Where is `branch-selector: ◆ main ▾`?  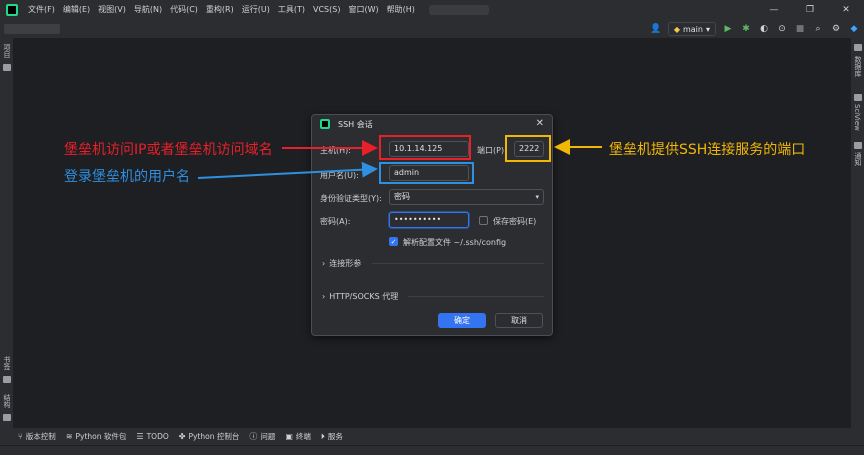
branch-selector: ◆ main ▾ is located at coordinates (691, 29).